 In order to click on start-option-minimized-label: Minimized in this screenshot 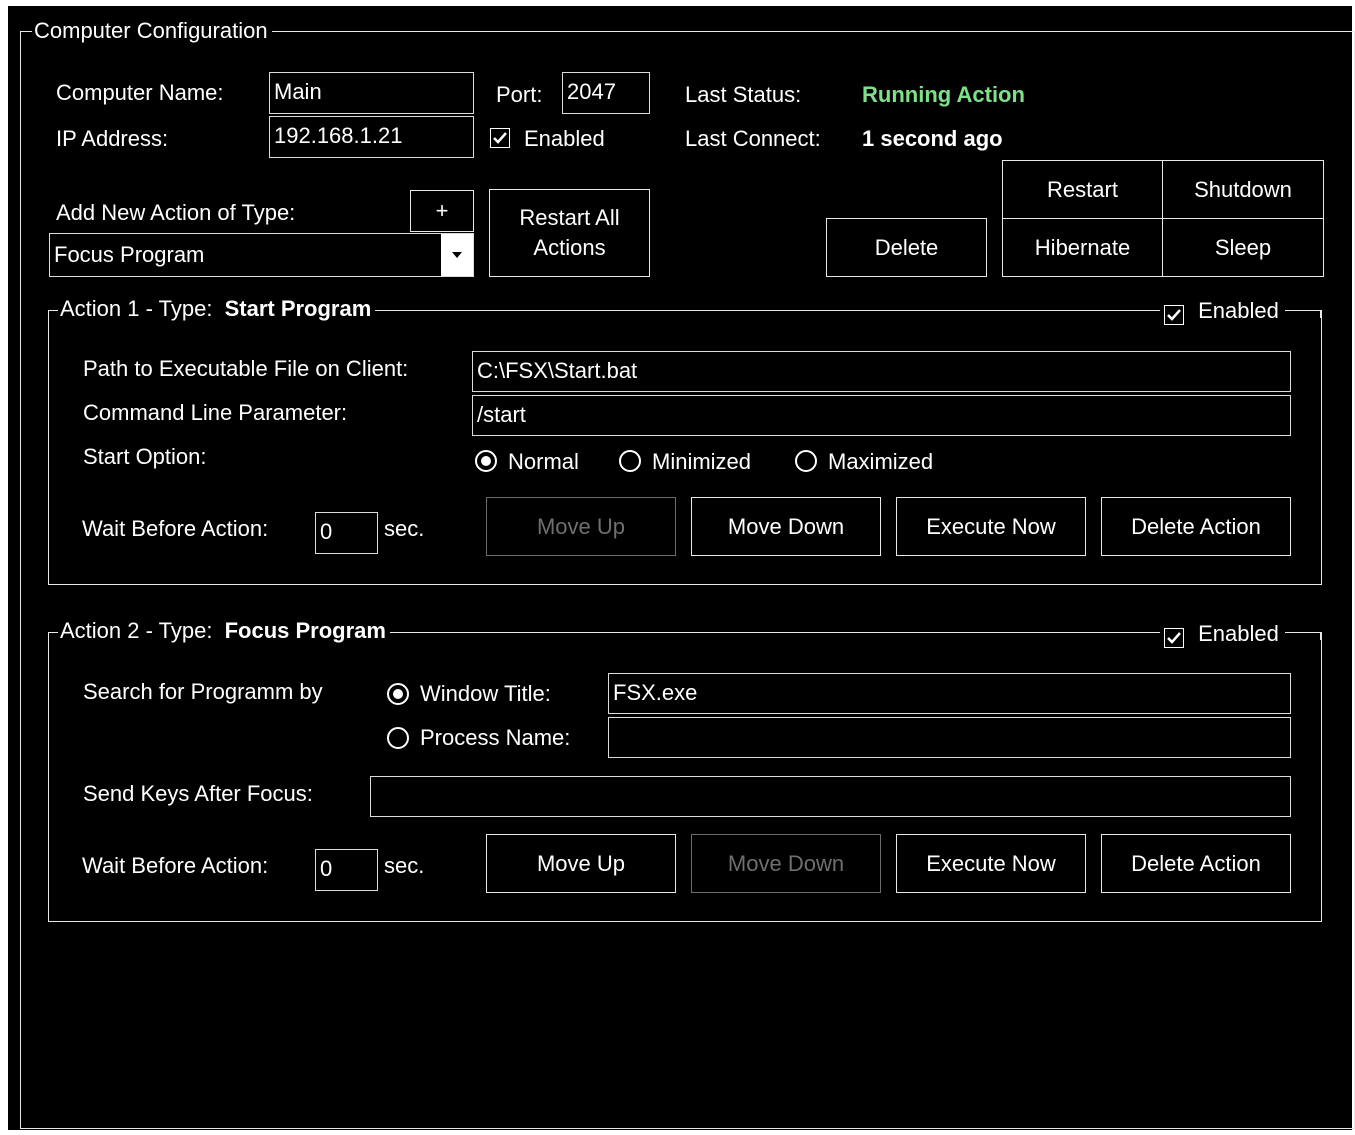, I will do `click(701, 462)`.